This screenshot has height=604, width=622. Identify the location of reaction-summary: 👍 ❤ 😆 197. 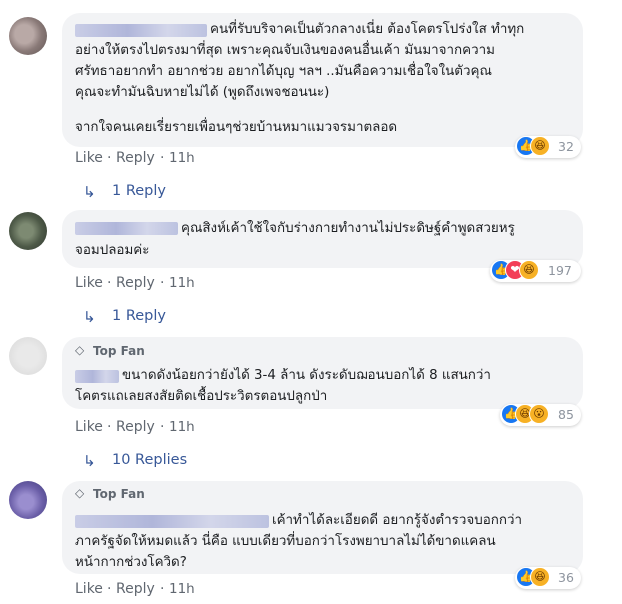
(535, 271).